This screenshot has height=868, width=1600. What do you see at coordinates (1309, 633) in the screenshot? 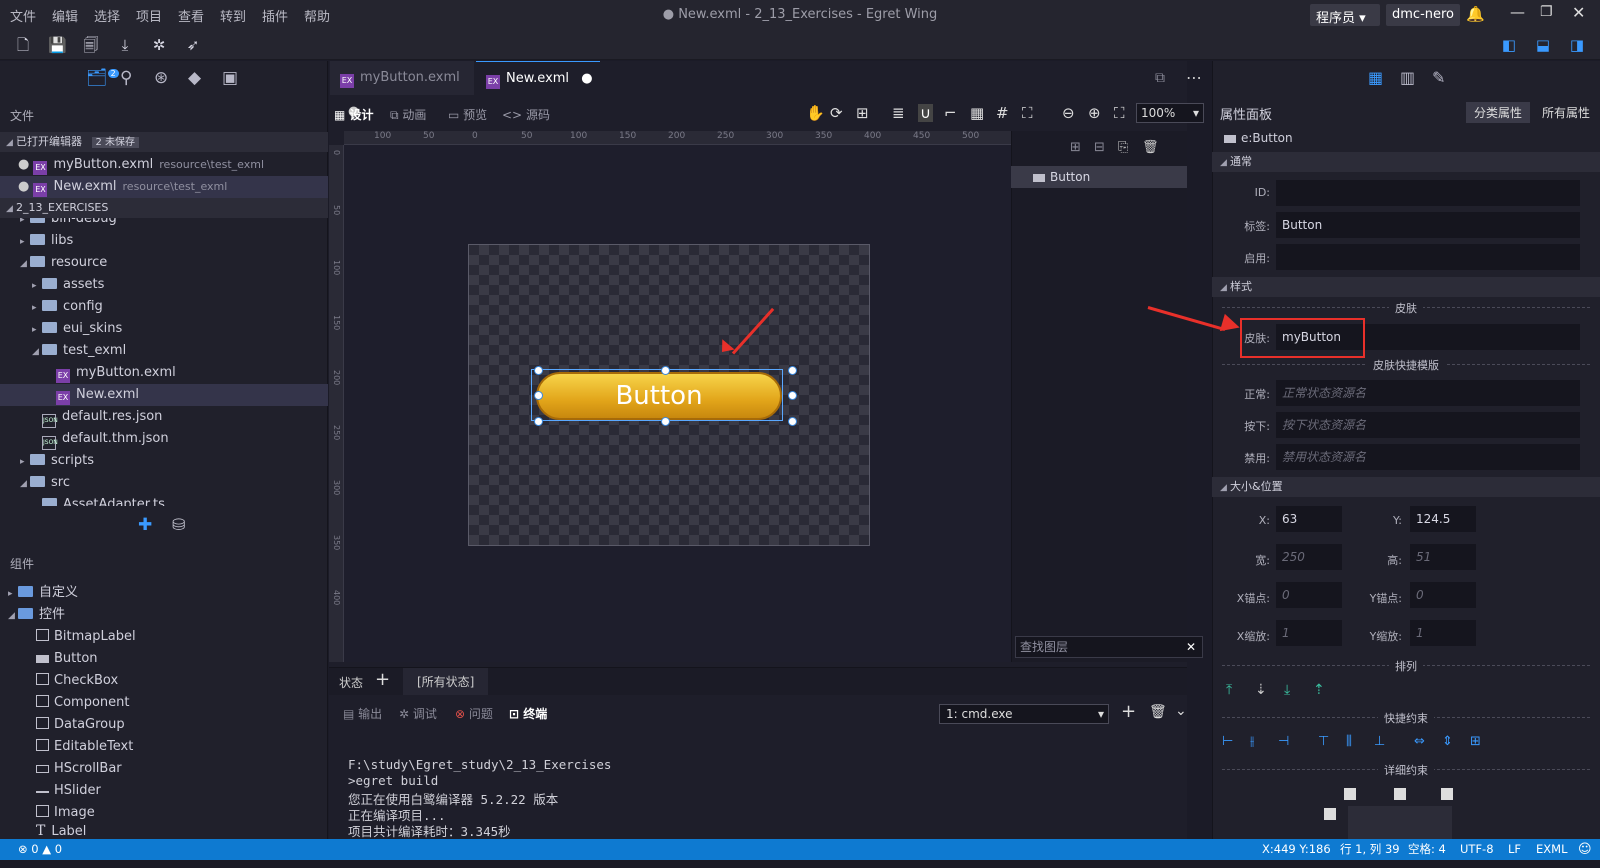
I see `scale-x-input: 1` at bounding box center [1309, 633].